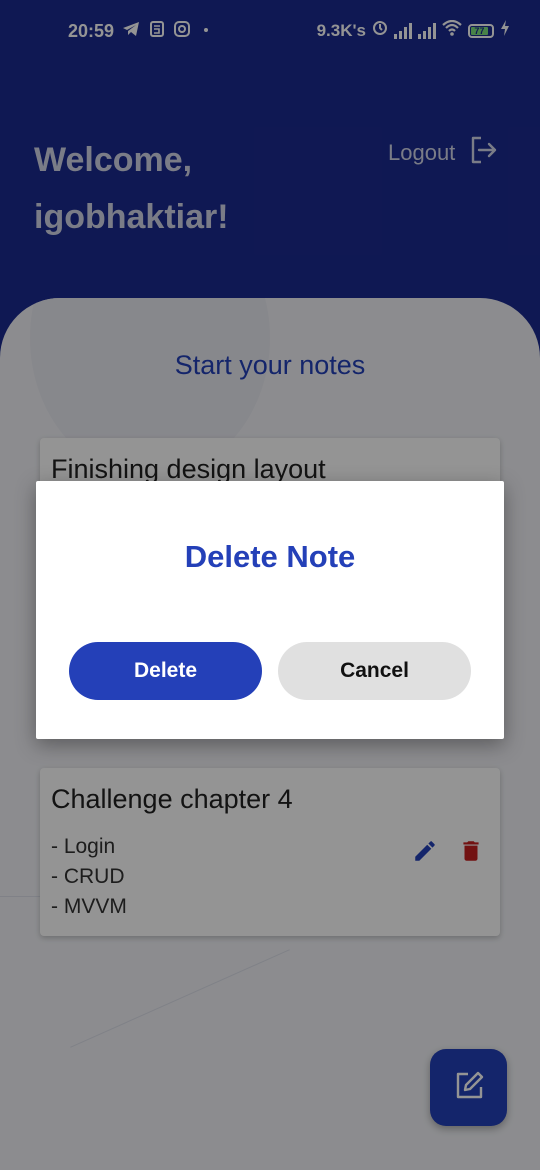 The width and height of the screenshot is (540, 1170). What do you see at coordinates (270, 556) in the screenshot?
I see `dialog-title: Delete Note` at bounding box center [270, 556].